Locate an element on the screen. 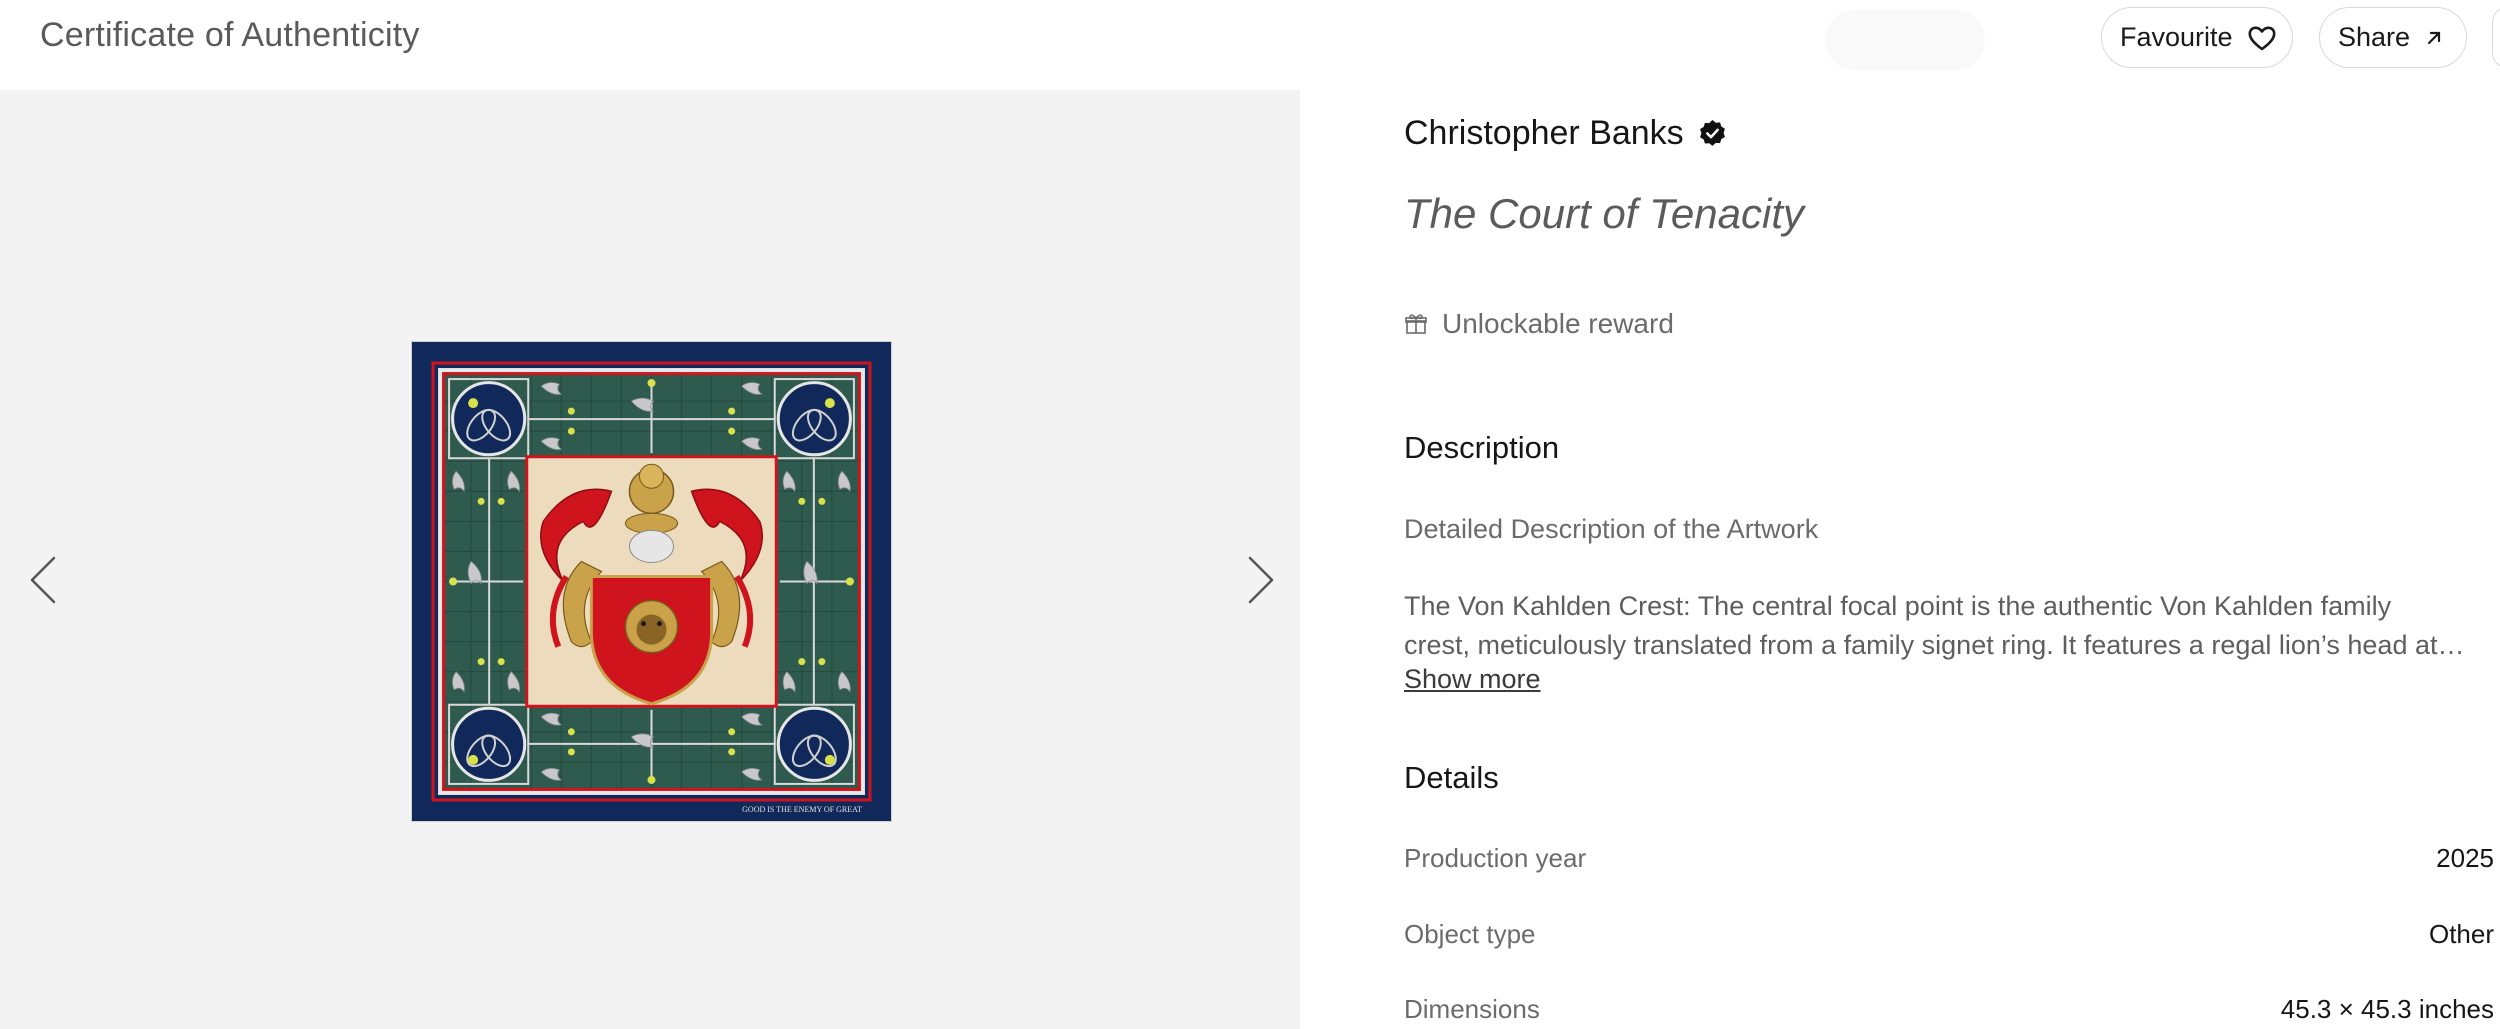  detail-row-dimensions: Dimensions 45.3 × 45.3 inches is located at coordinates (1949, 1009).